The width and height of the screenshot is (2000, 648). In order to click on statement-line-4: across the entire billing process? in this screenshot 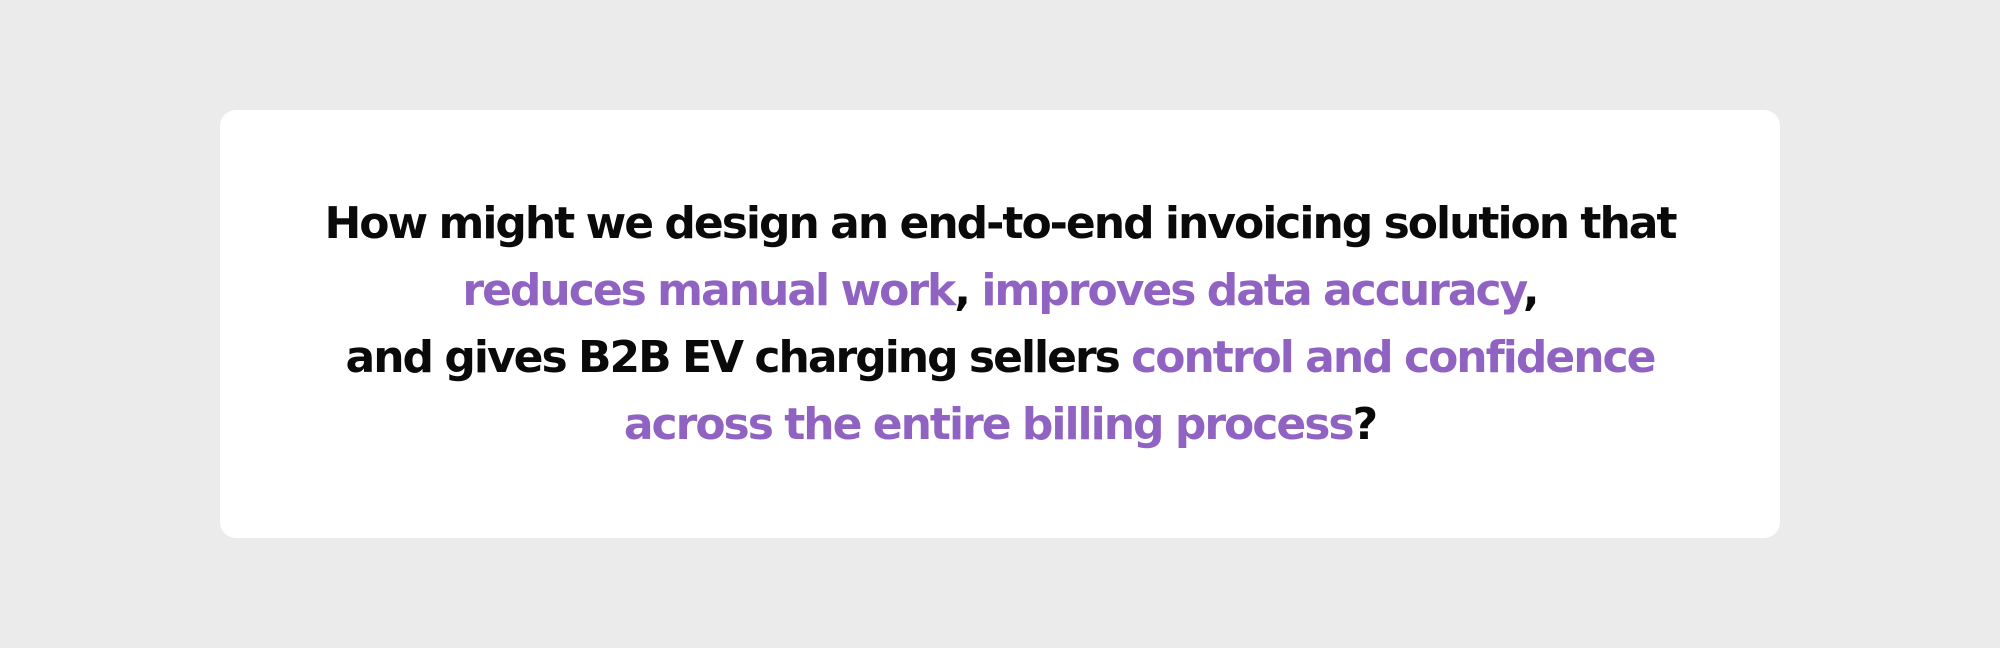, I will do `click(999, 424)`.